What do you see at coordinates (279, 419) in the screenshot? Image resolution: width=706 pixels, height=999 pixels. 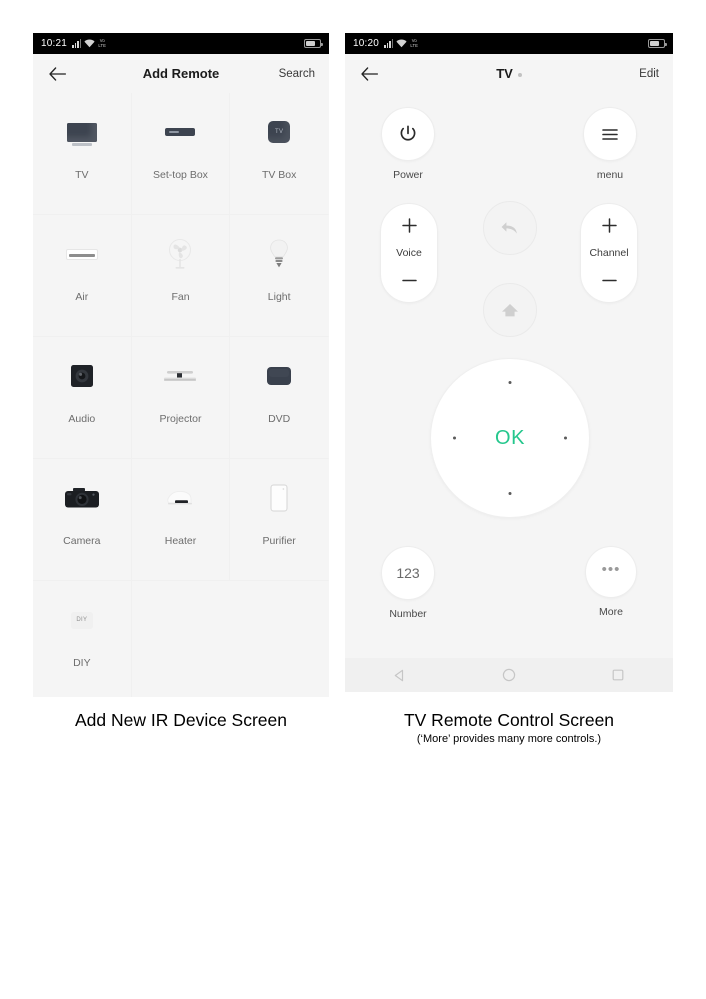 I see `device-tile-label: DVD` at bounding box center [279, 419].